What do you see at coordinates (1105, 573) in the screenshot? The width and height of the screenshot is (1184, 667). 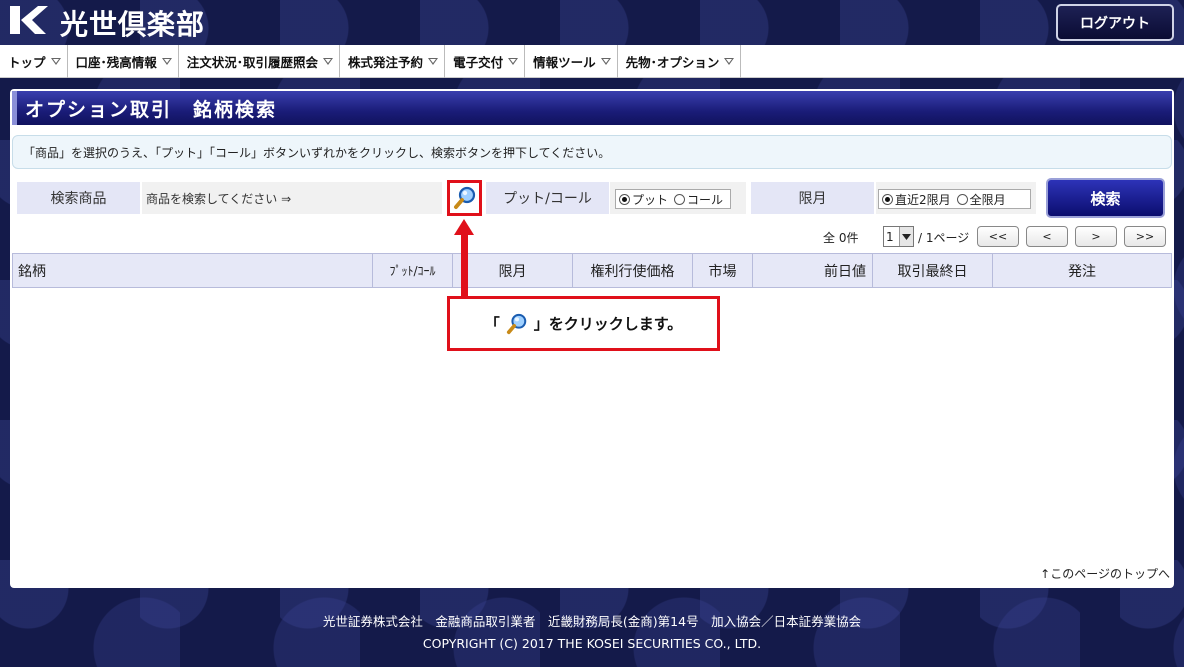 I see `page-top-link: ↑このページのトップへ` at bounding box center [1105, 573].